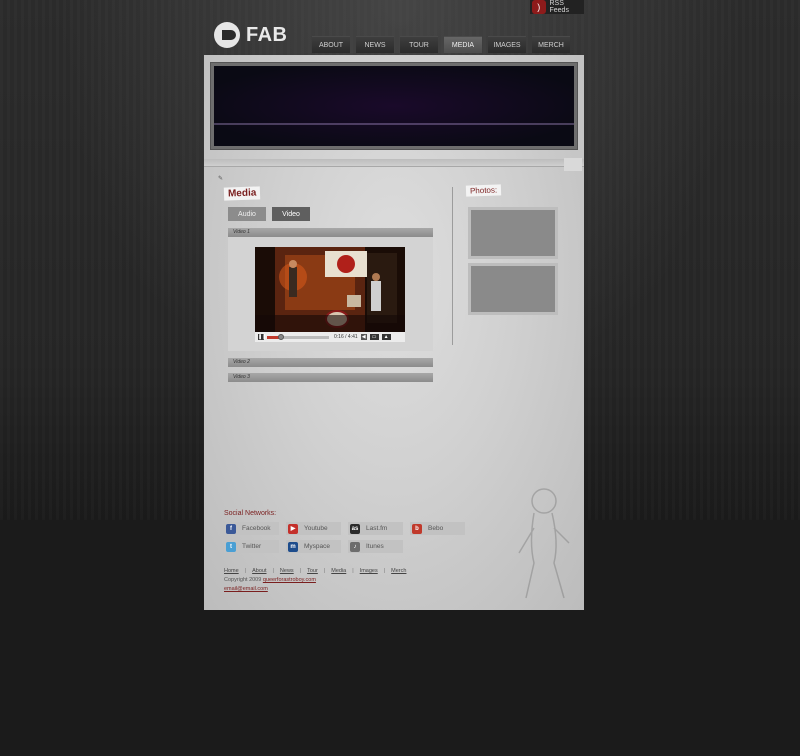  Describe the element at coordinates (386, 337) in the screenshot. I see `fullscreen-icon: ▲` at that location.